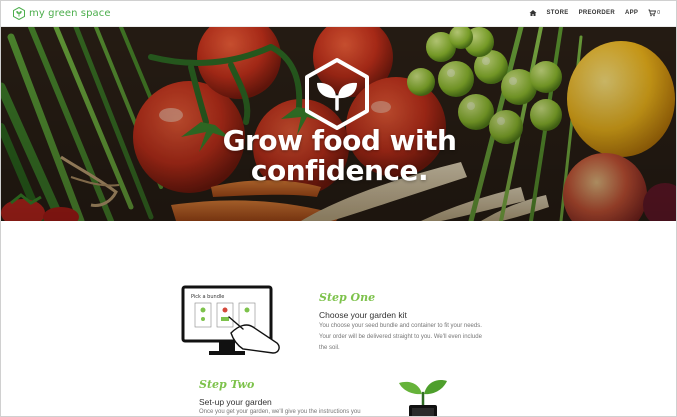  What do you see at coordinates (597, 13) in the screenshot?
I see `nav-preorder-link: PREORDER` at bounding box center [597, 13].